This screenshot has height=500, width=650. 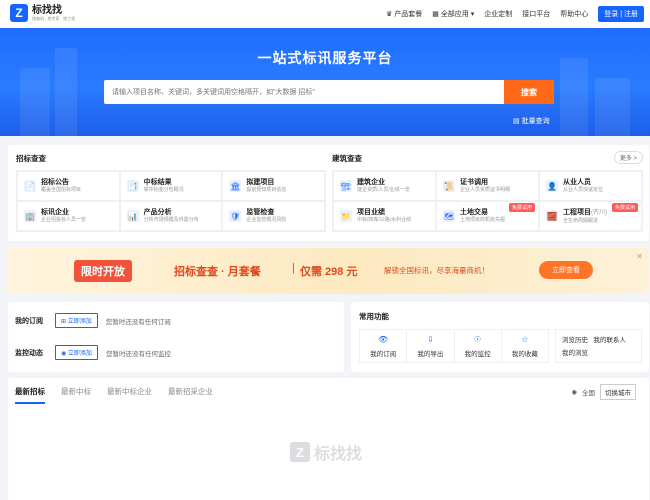 What do you see at coordinates (531, 121) in the screenshot?
I see `batch-query-link: ▤ 批量查询` at bounding box center [531, 121].